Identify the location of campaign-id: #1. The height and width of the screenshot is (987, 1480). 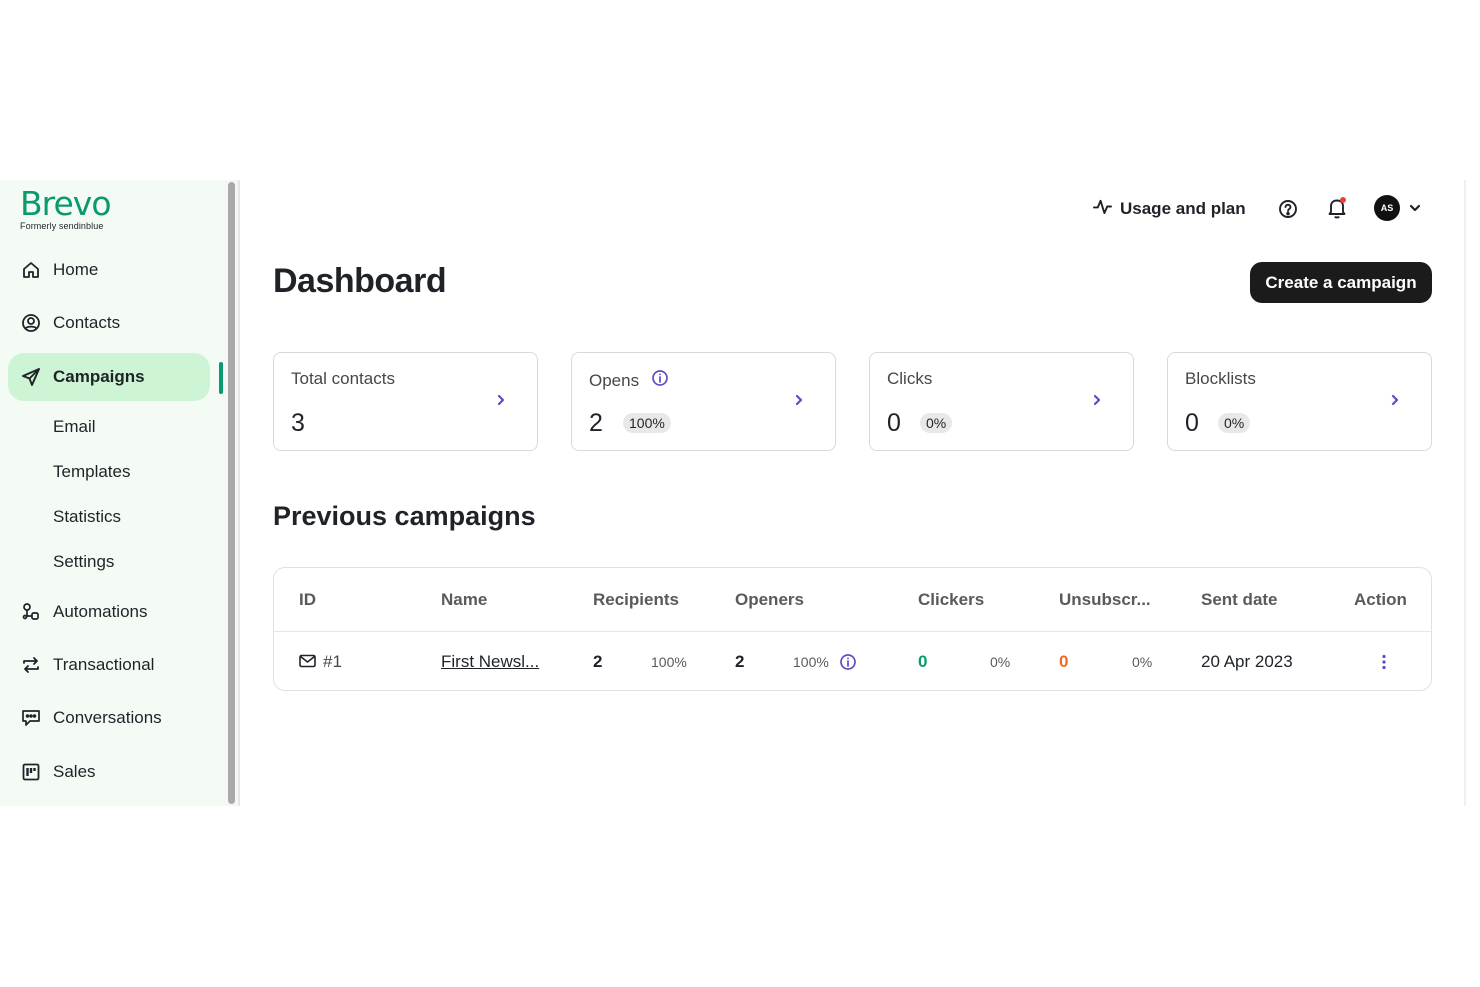
(332, 661).